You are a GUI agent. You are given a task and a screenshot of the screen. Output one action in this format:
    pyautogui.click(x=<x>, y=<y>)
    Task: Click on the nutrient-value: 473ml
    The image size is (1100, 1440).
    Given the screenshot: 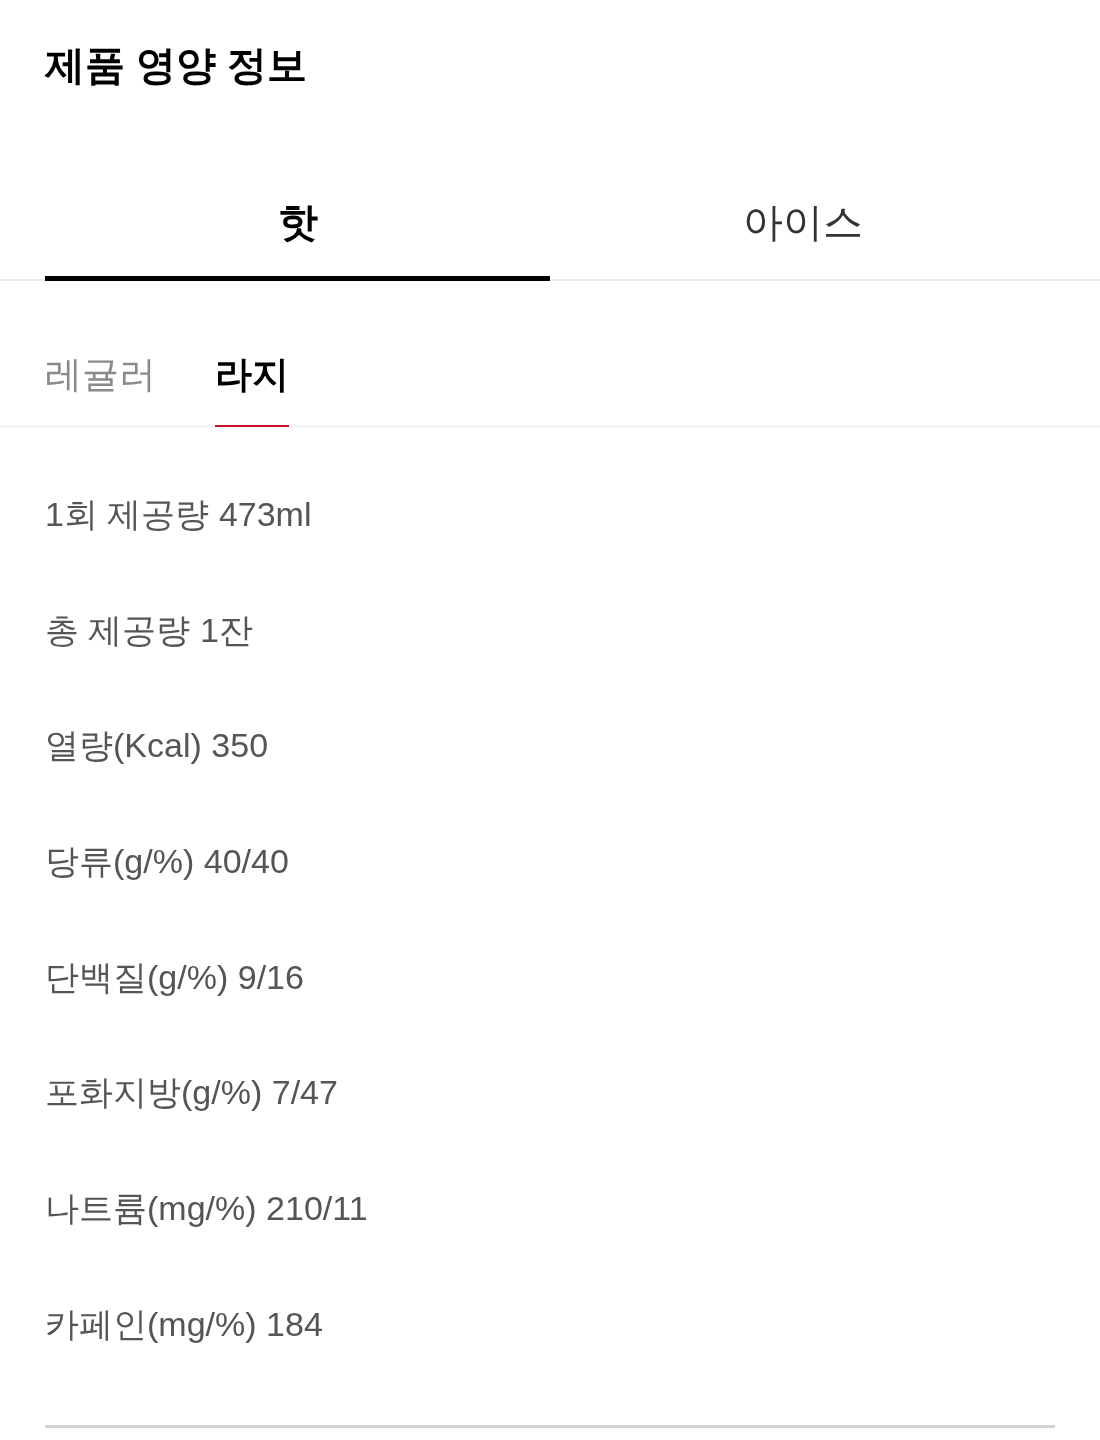 What is the action you would take?
    pyautogui.click(x=265, y=514)
    